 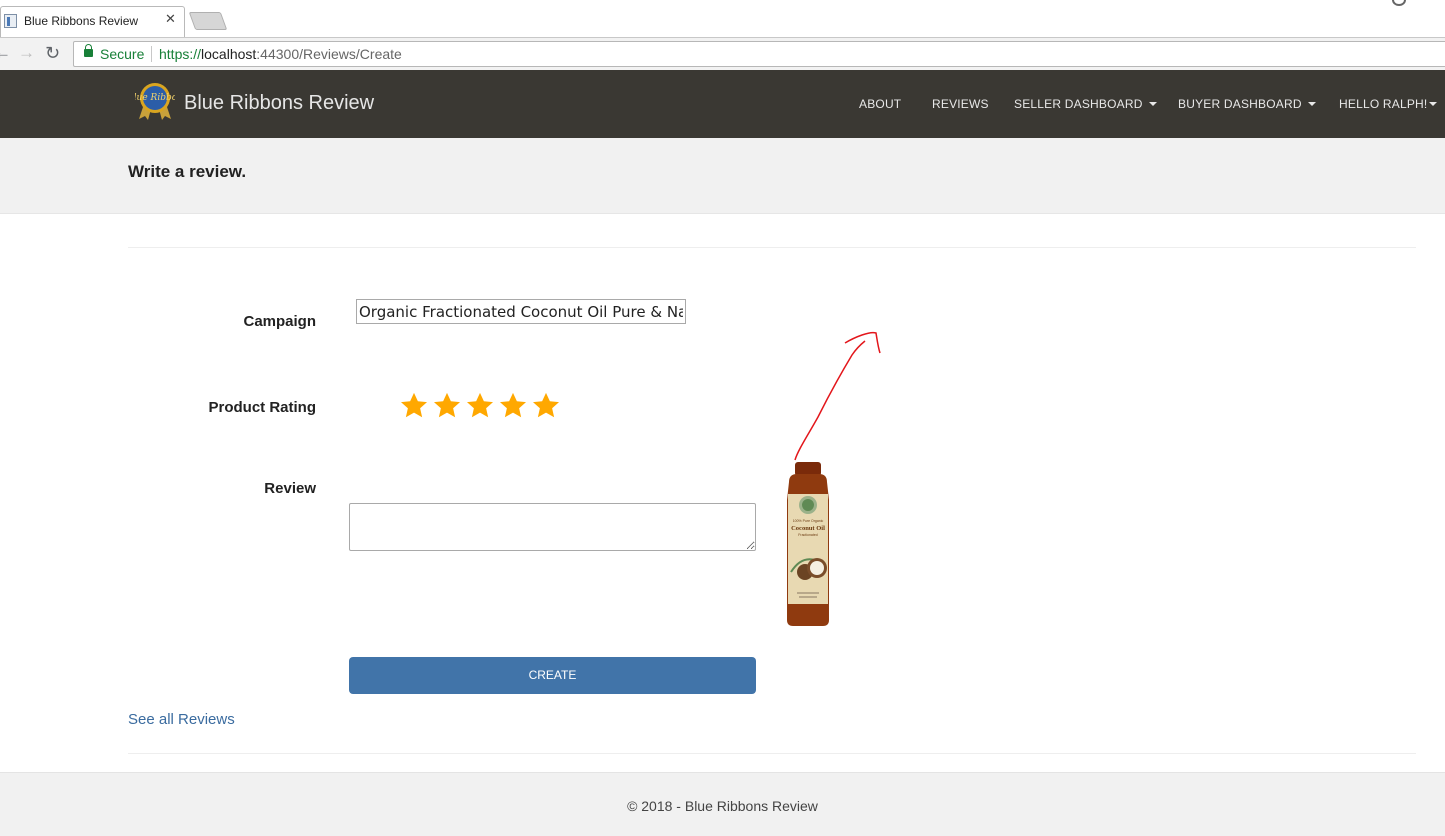 I want to click on site-footer: © 2018 - Blue Ribbons Review, so click(x=722, y=804).